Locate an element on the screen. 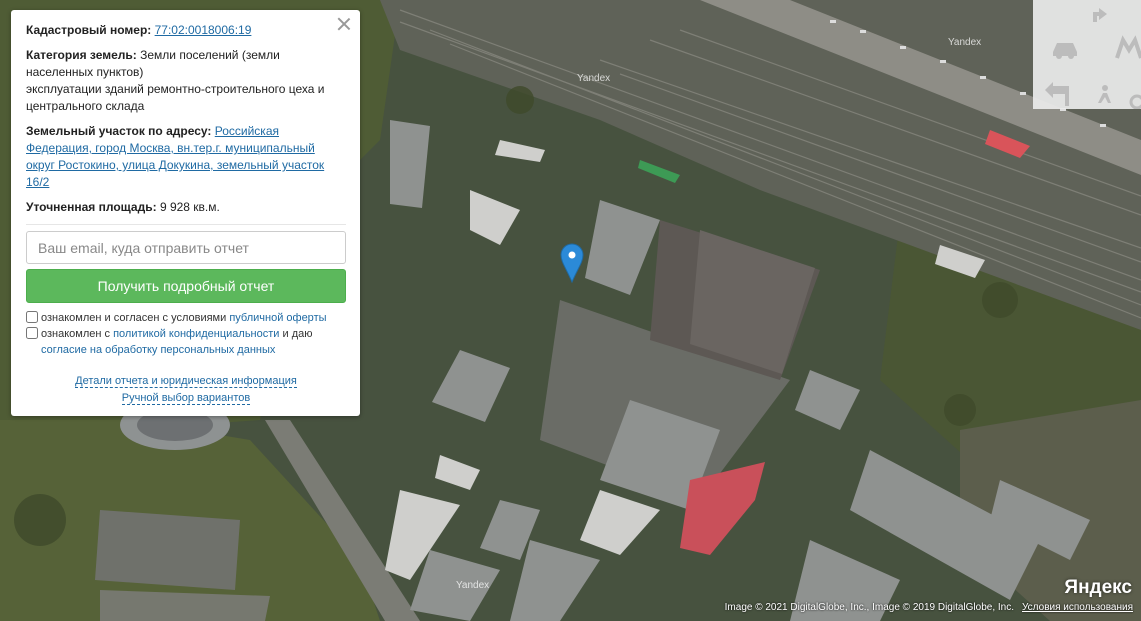  terms-link: Условия использования is located at coordinates (1077, 607).